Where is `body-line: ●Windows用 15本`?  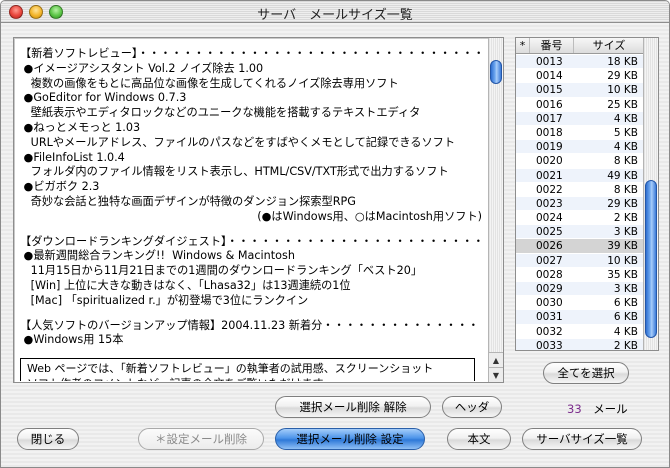
body-line: ●Windows用 15本 is located at coordinates (72, 340).